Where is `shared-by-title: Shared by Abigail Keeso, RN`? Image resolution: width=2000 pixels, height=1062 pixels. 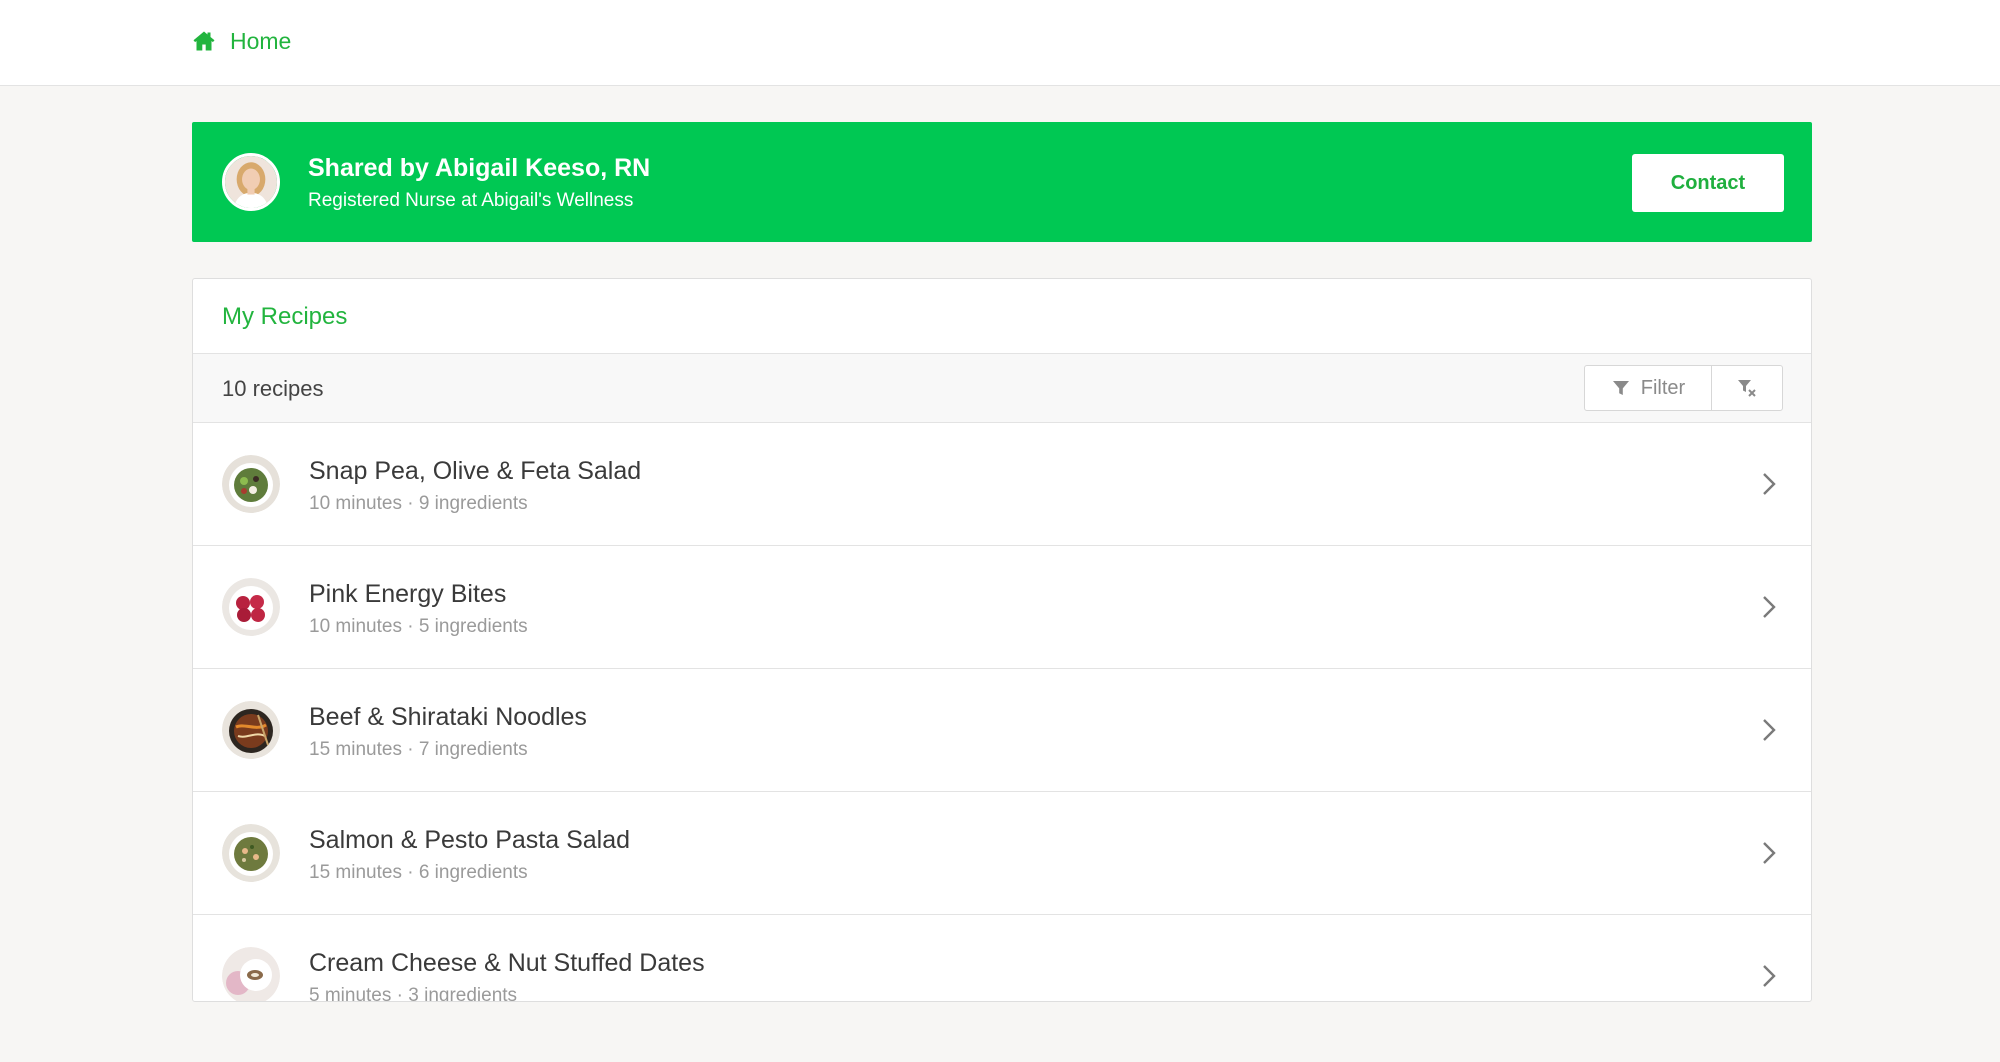 shared-by-title: Shared by Abigail Keeso, RN is located at coordinates (479, 168).